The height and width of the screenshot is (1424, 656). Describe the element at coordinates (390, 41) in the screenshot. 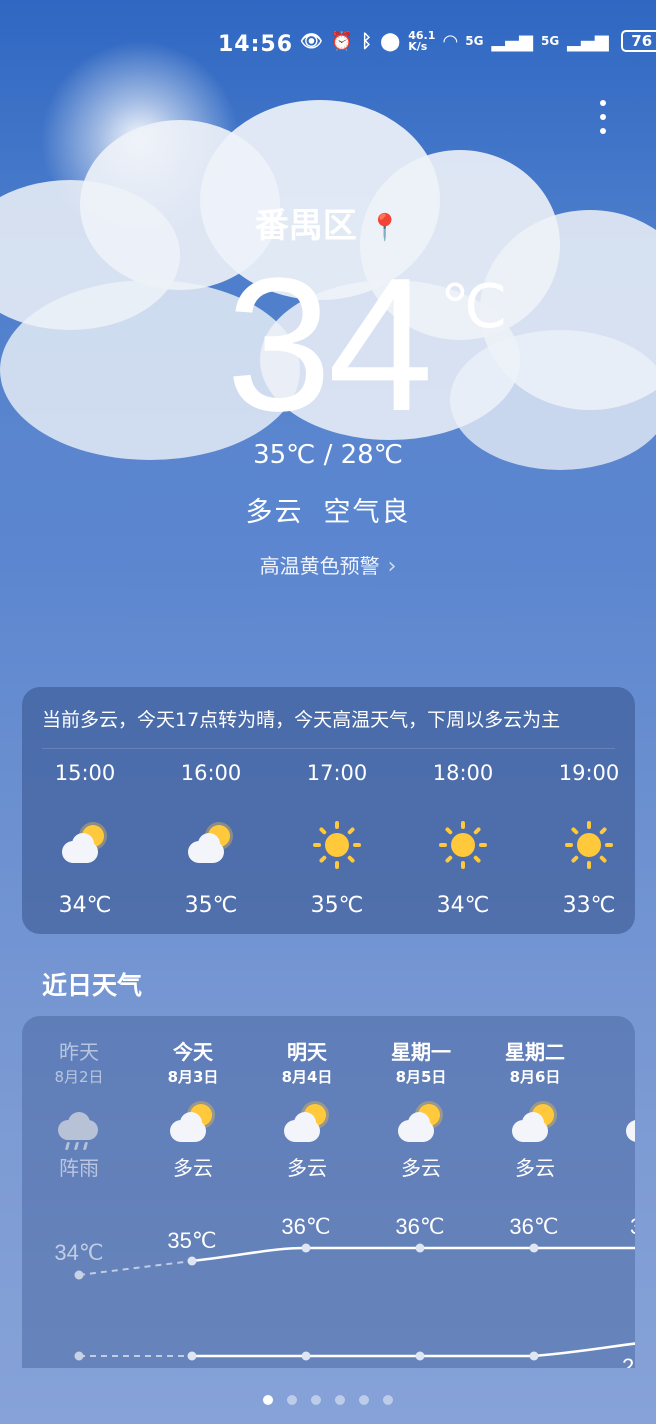

I see `location-icon: ⬤` at that location.